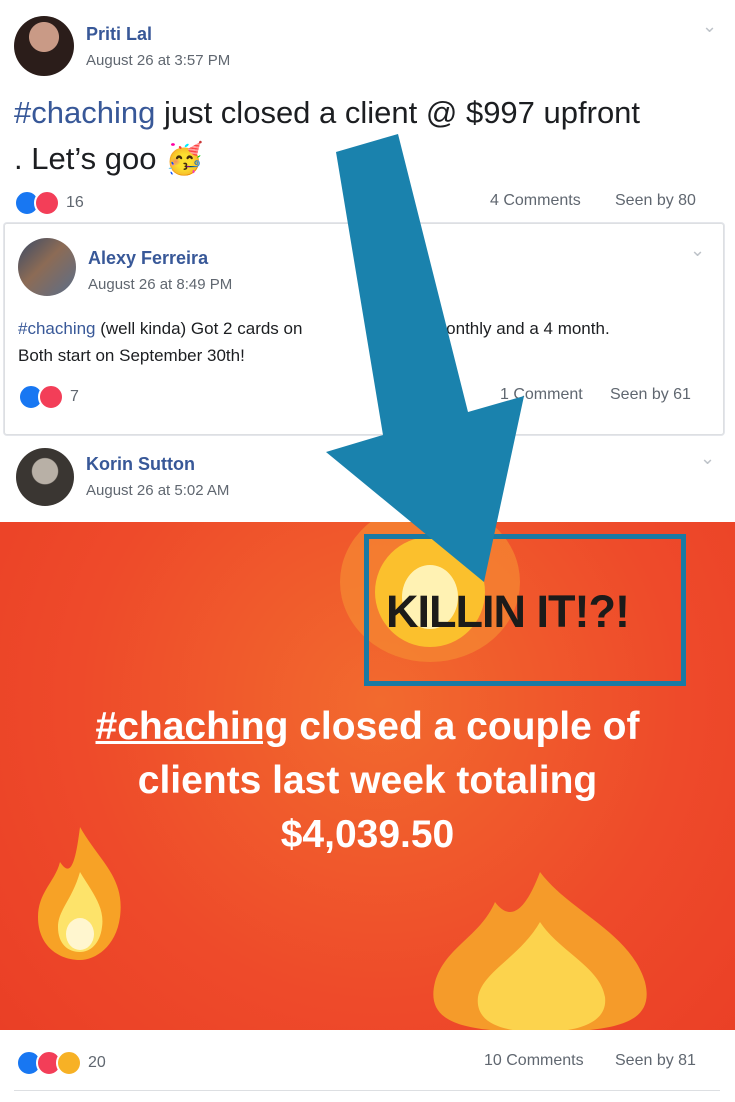 This screenshot has height=1102, width=735. I want to click on divider, so click(367, 1090).